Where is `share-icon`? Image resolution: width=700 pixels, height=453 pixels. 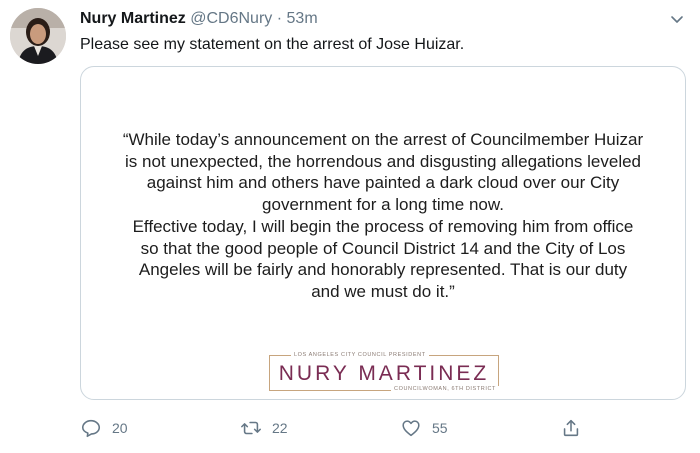 share-icon is located at coordinates (571, 428).